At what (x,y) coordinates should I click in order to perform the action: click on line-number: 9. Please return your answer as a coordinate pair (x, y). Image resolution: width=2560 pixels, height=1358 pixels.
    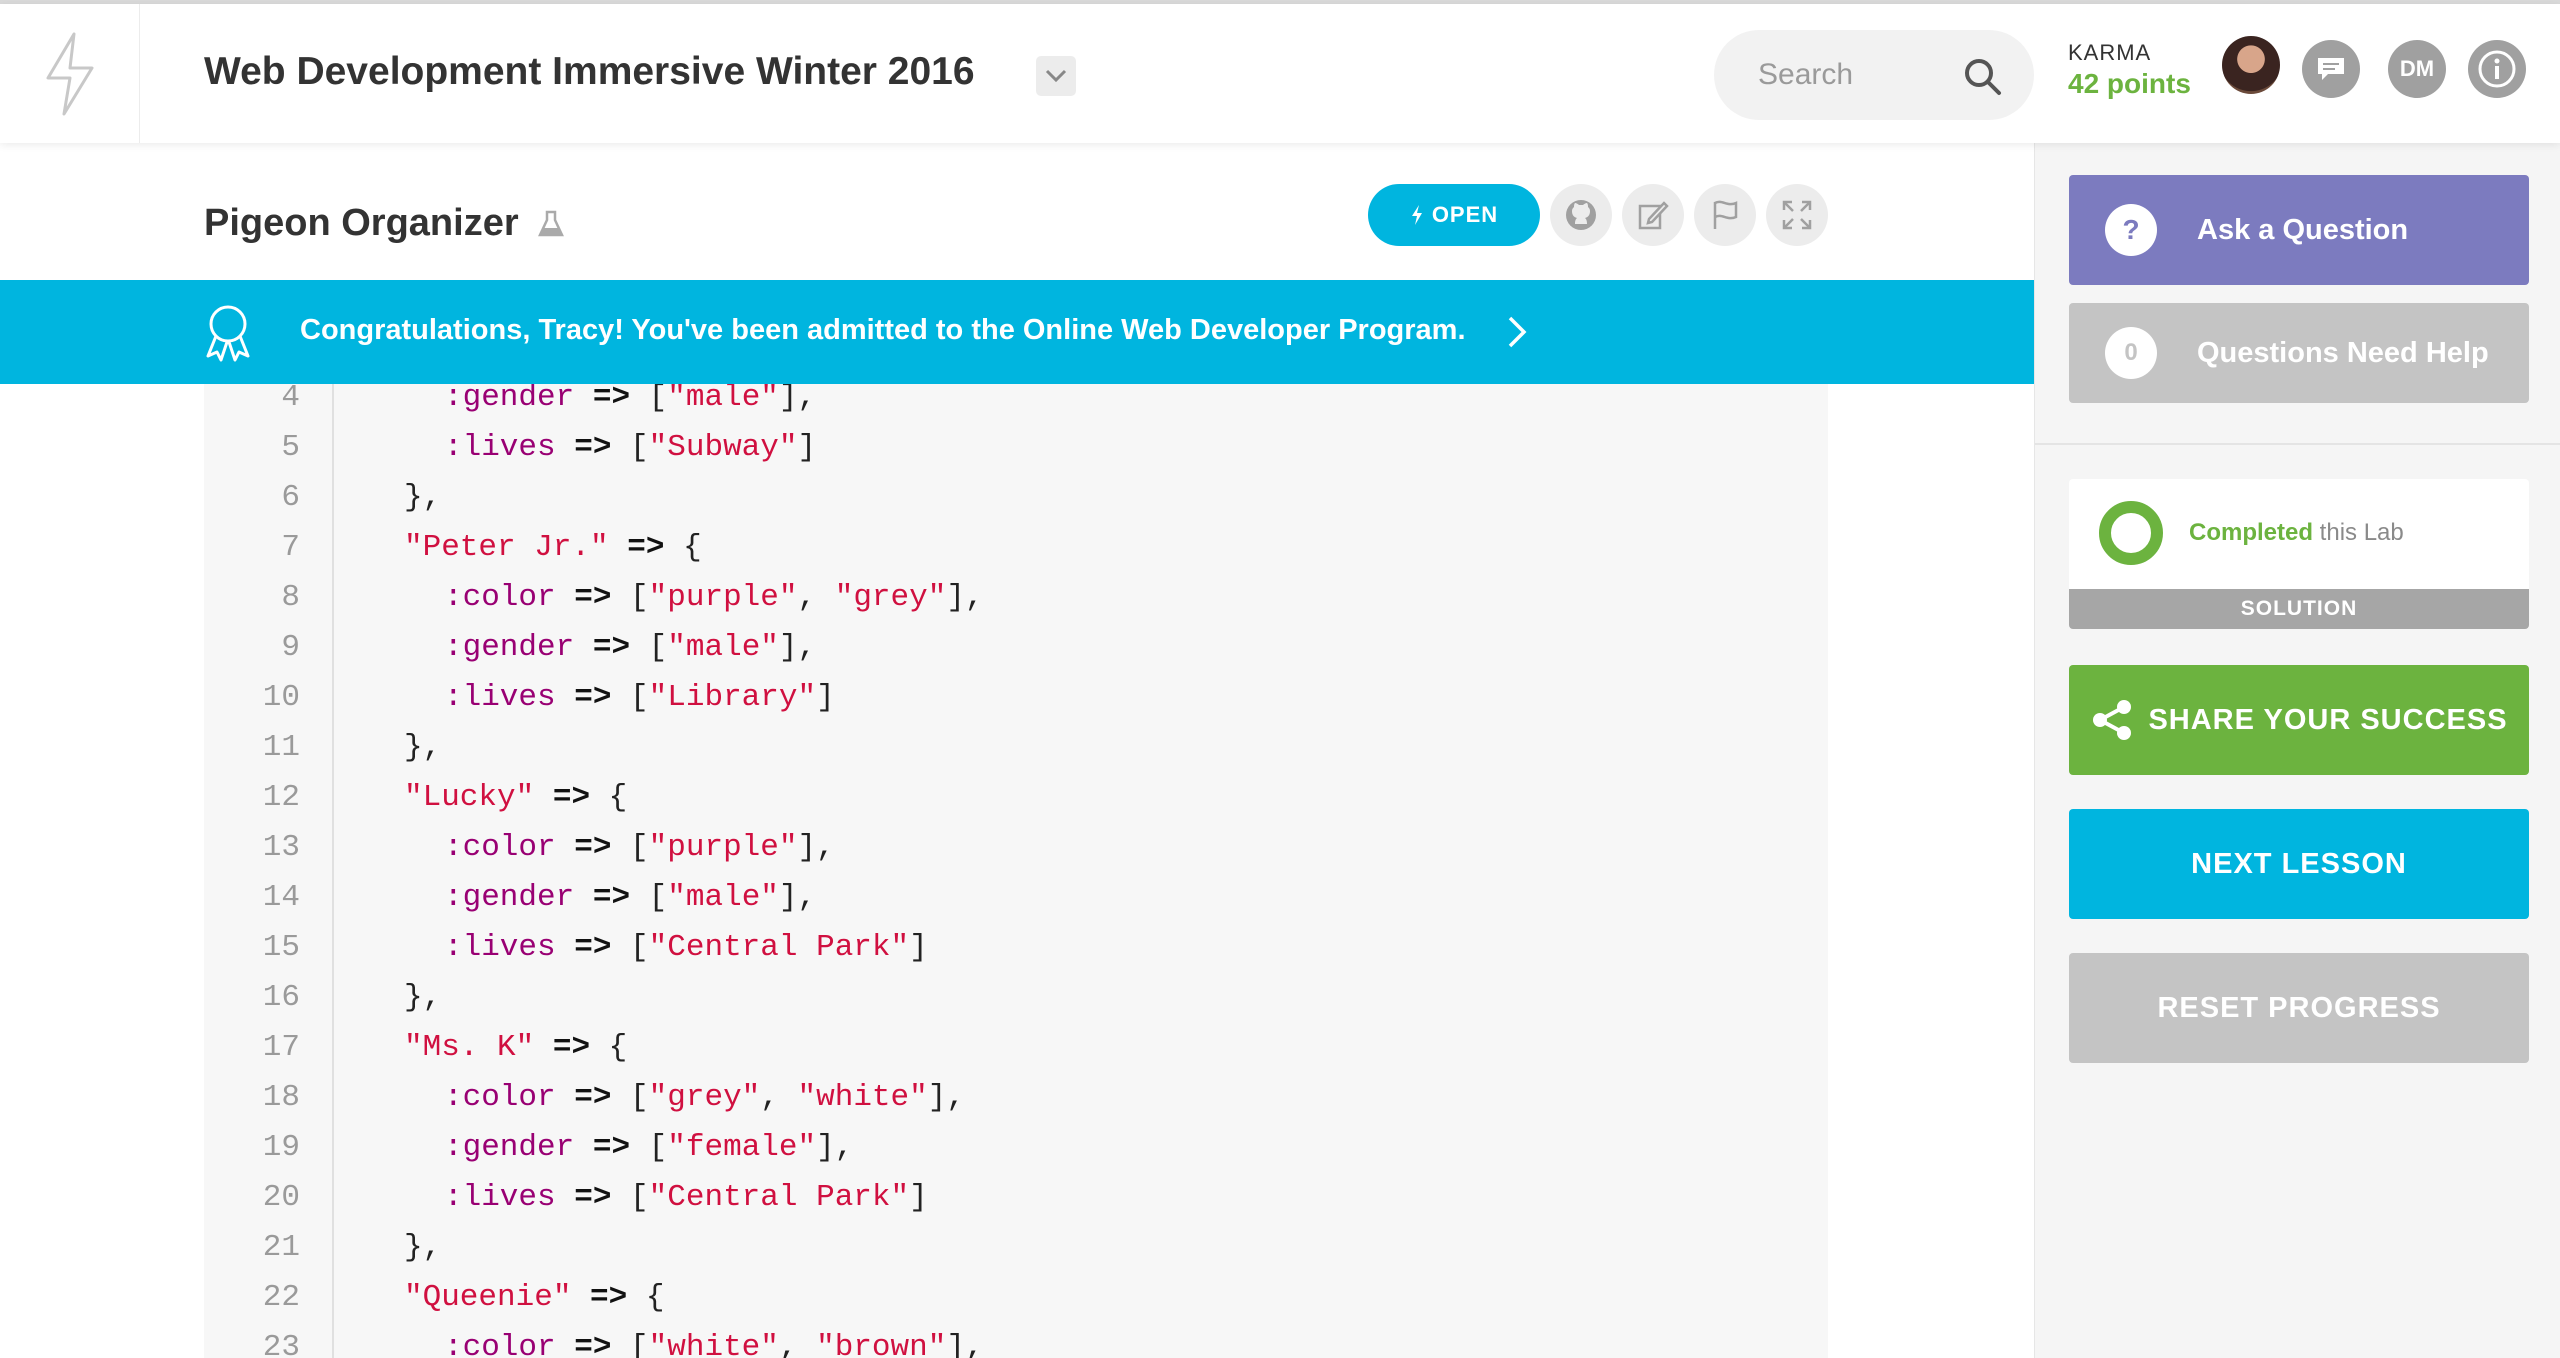
    Looking at the image, I should click on (290, 647).